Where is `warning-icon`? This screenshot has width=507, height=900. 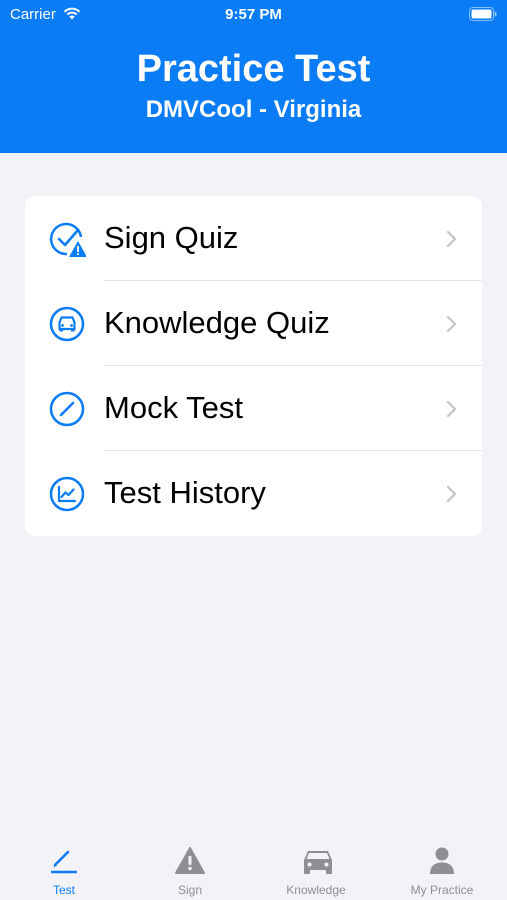
warning-icon is located at coordinates (190, 861).